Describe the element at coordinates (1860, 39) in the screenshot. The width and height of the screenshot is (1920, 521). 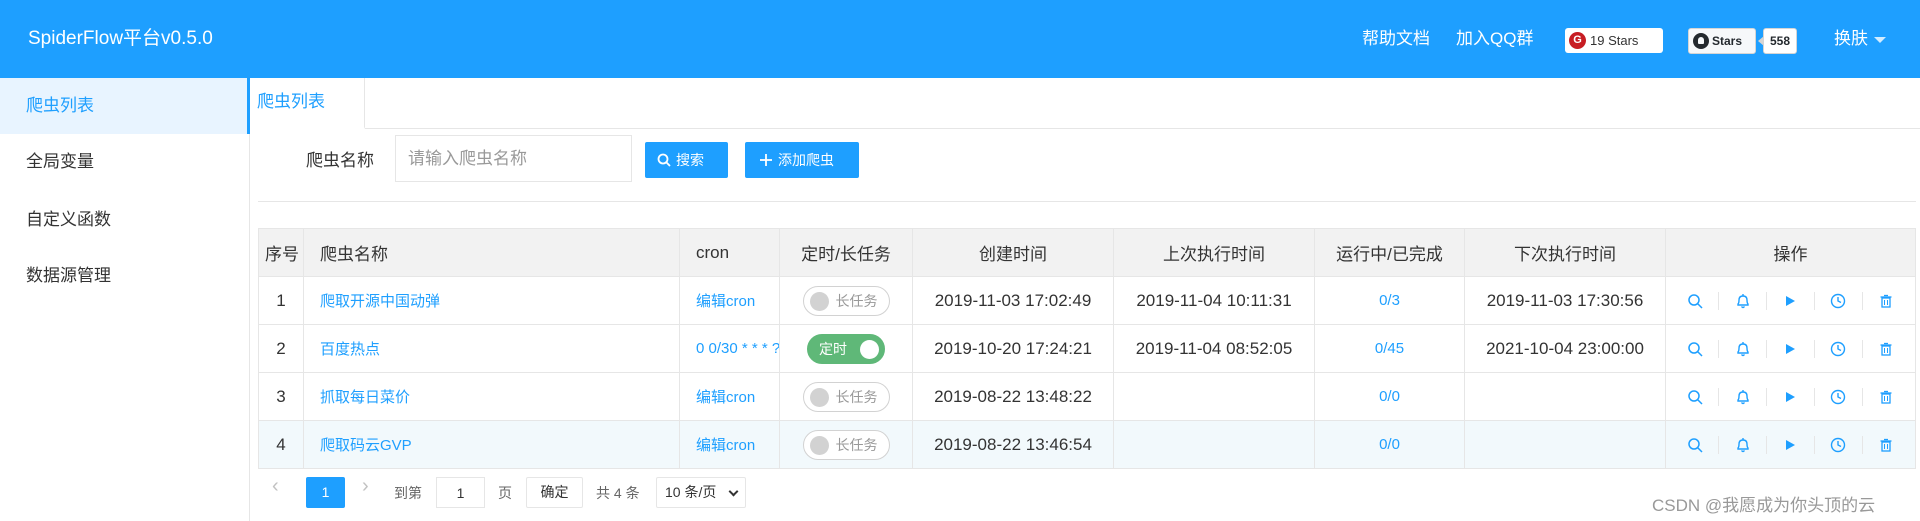
I see `skin-dropdown: 换肤` at that location.